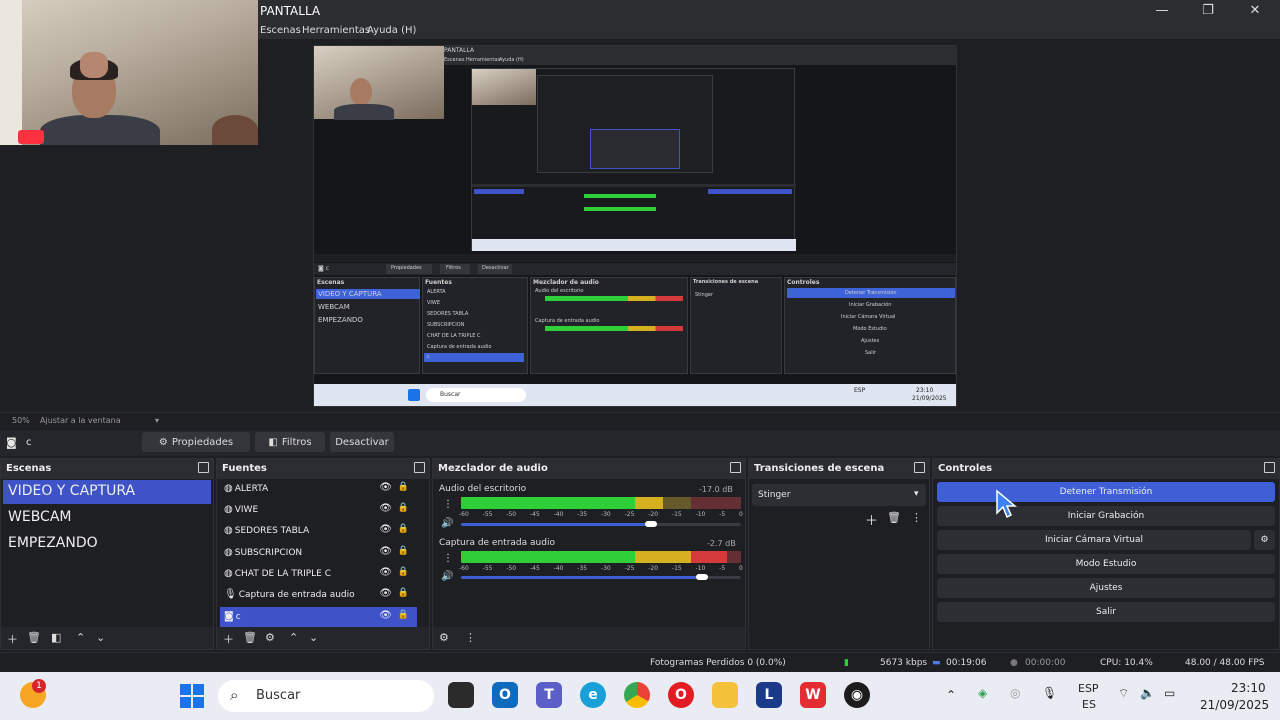  Describe the element at coordinates (559, 291) in the screenshot. I see `inner-mixer-ch1: Audio del escritorio` at that location.